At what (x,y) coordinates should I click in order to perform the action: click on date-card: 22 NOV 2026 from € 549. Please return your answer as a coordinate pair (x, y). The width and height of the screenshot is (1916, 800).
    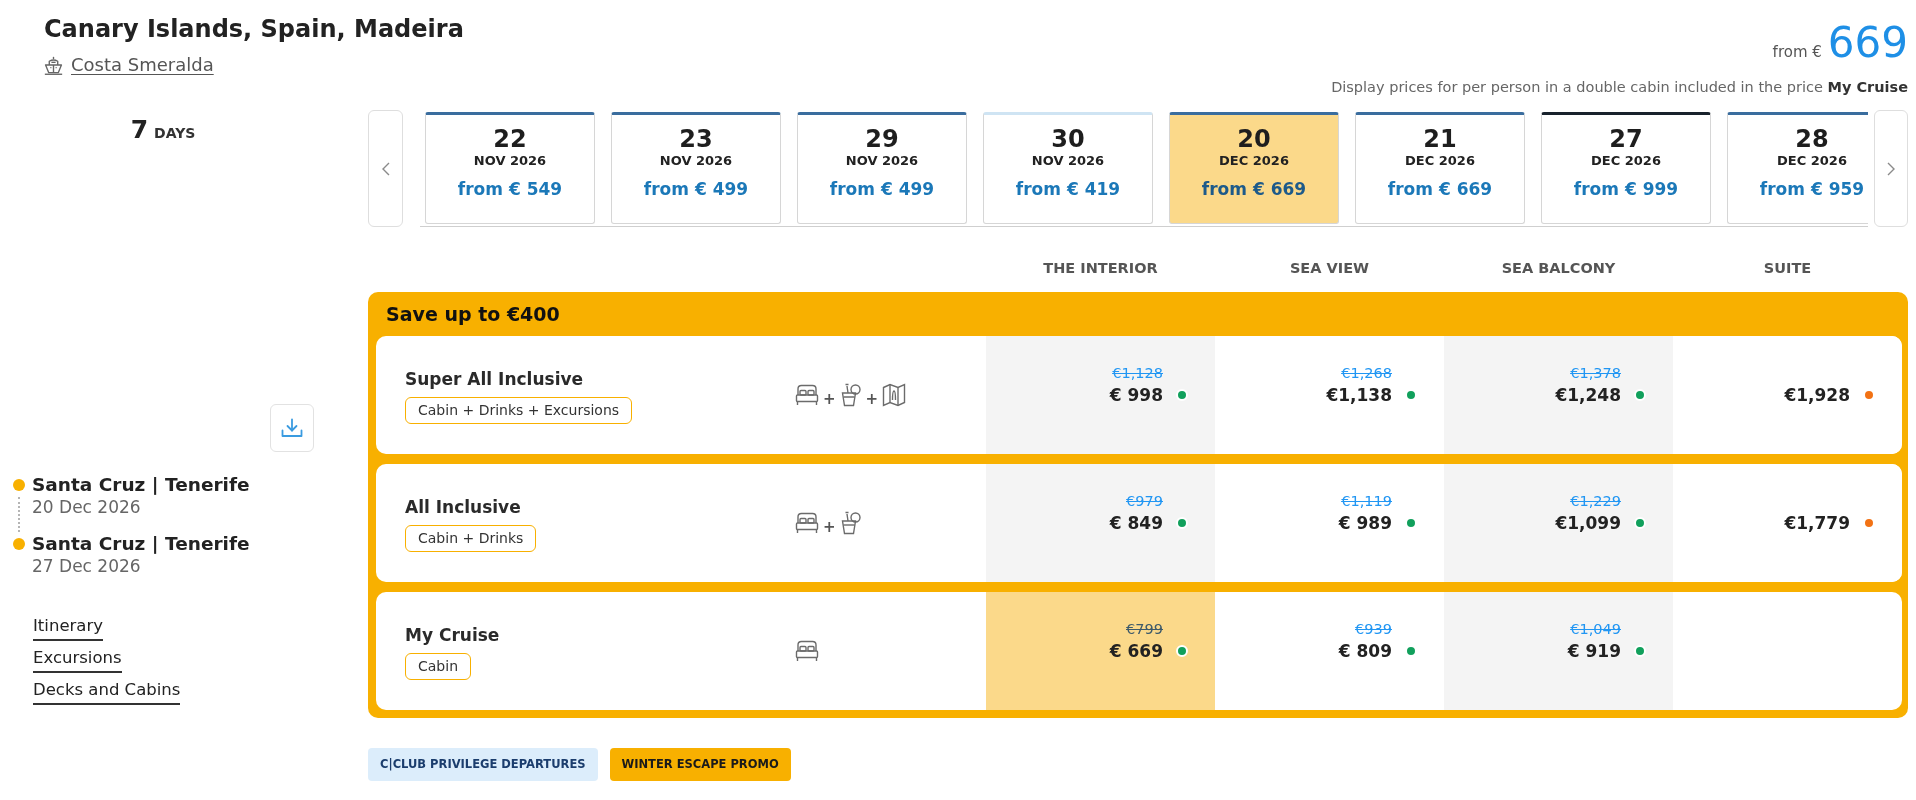
    Looking at the image, I should click on (510, 168).